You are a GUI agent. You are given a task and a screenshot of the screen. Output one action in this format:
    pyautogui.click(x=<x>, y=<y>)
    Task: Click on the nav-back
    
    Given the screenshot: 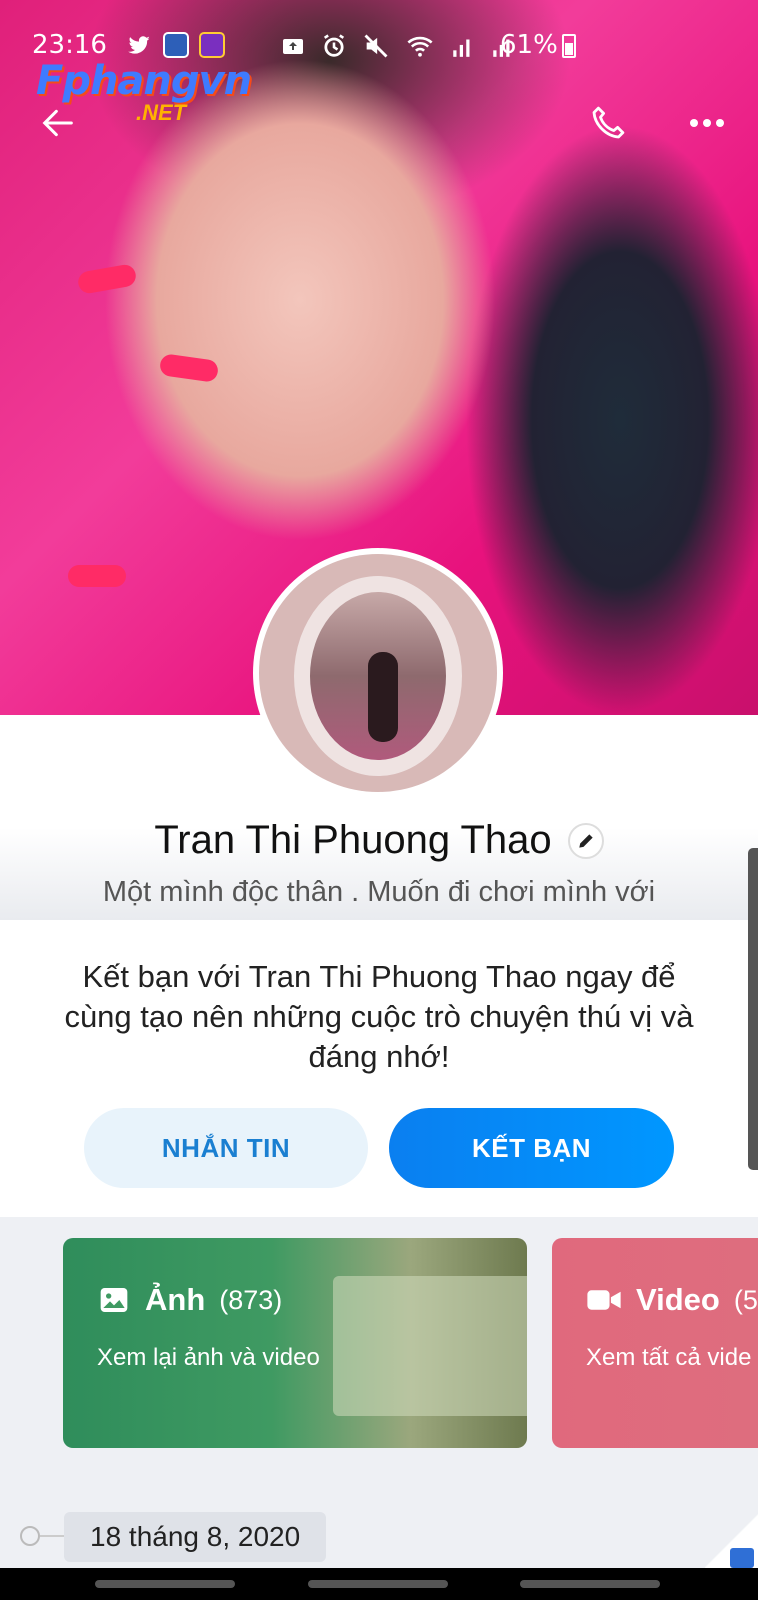 What is the action you would take?
    pyautogui.click(x=590, y=1584)
    